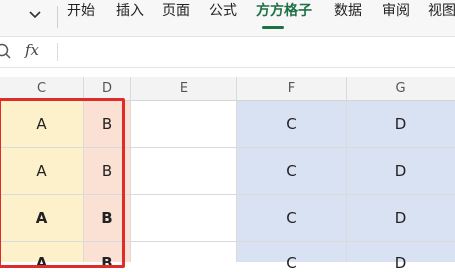 This screenshot has height=272, width=455. I want to click on tab-formulas: 公式, so click(223, 13).